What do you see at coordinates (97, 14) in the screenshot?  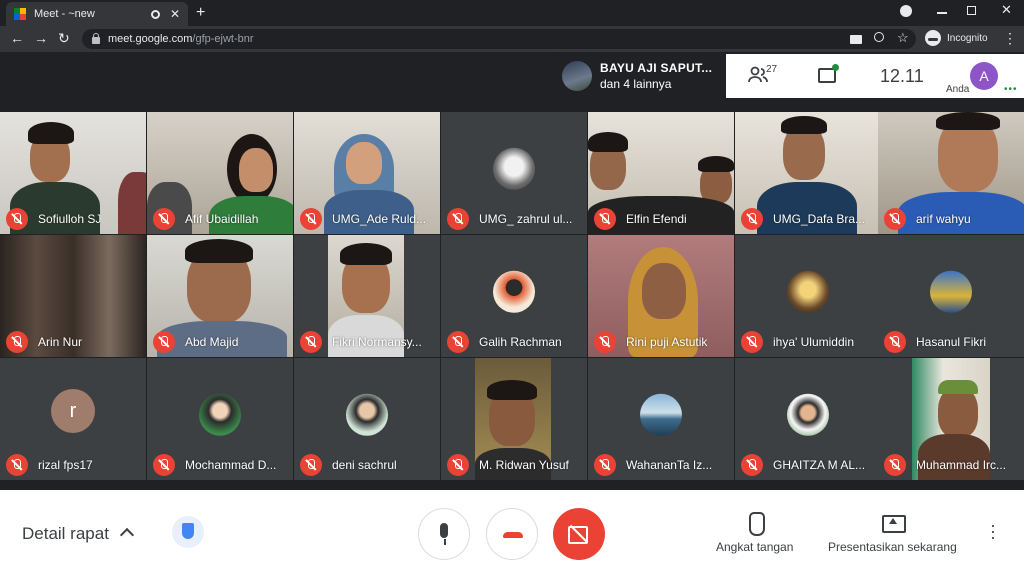 I see `browser-tab: Meet - ~new ✕` at bounding box center [97, 14].